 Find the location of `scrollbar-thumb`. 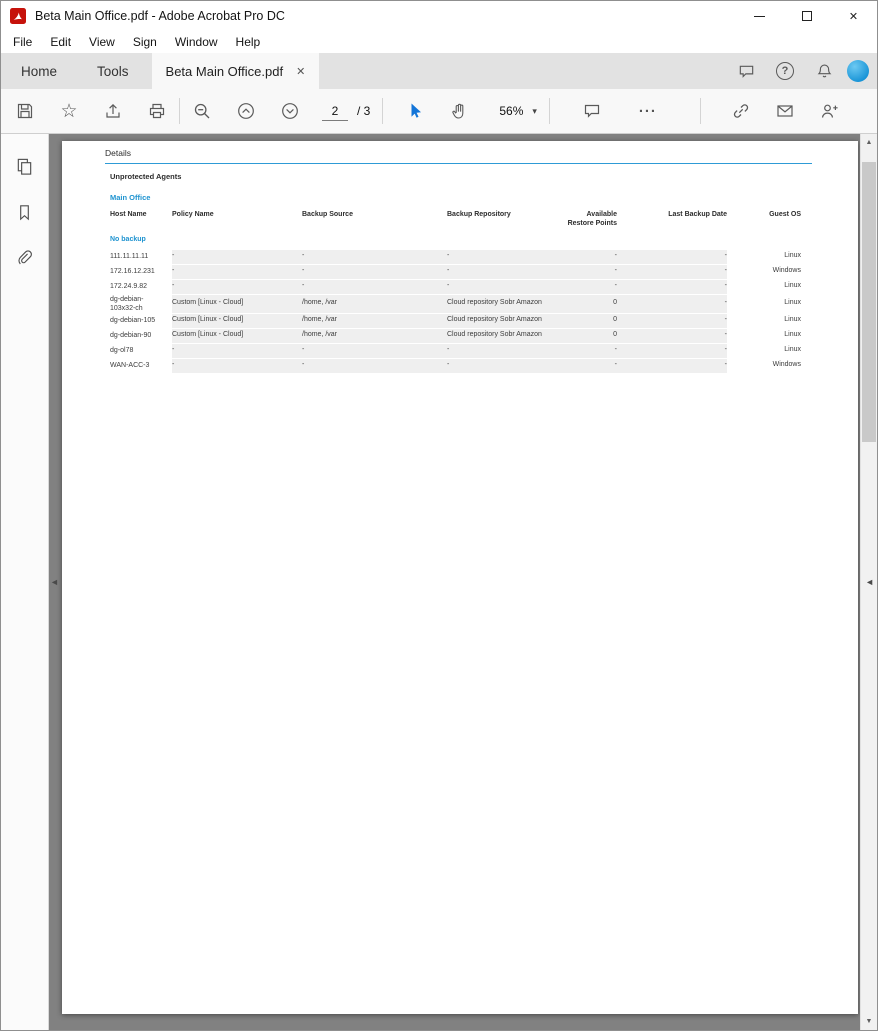

scrollbar-thumb is located at coordinates (869, 302).